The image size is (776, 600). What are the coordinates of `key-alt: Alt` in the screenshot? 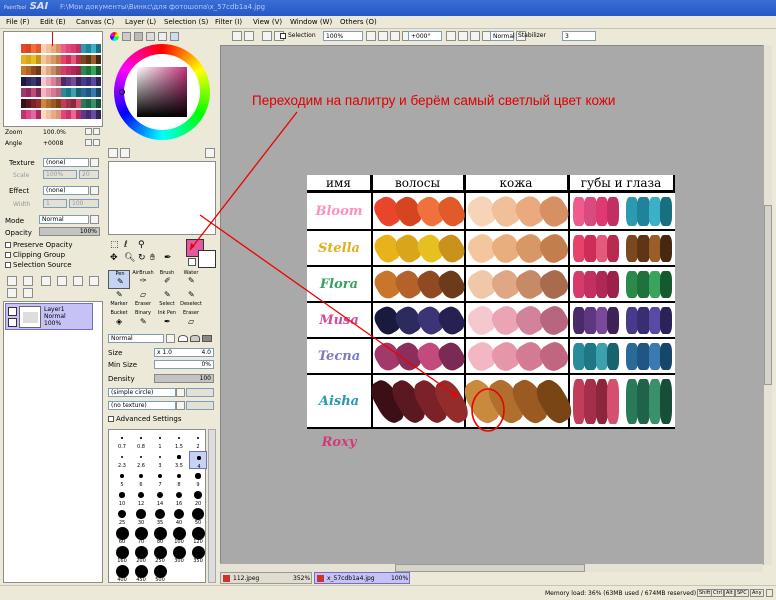 It's located at (729, 593).